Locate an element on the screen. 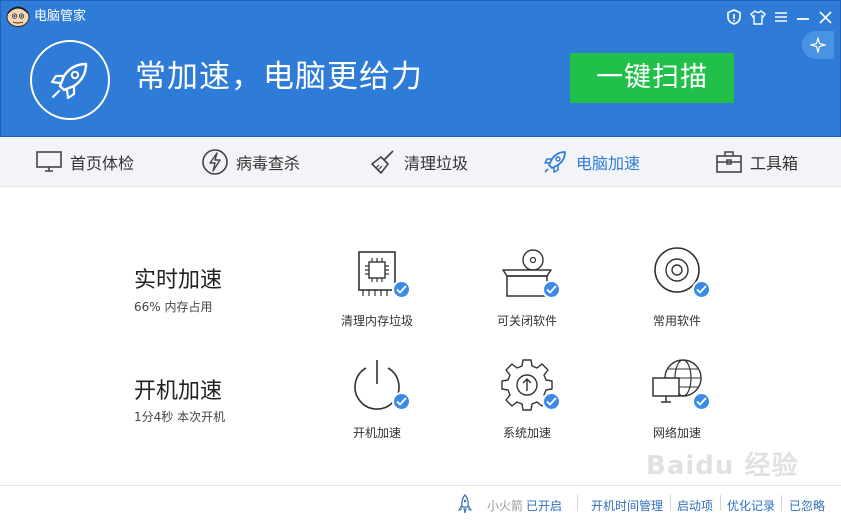 The width and height of the screenshot is (841, 523). boot-speedup-item: 开机加速 is located at coordinates (377, 403).